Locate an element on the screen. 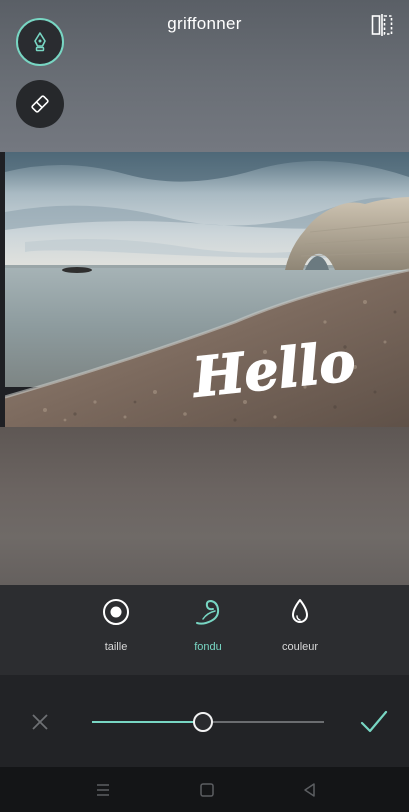 This screenshot has height=812, width=409. system-navigation-bar is located at coordinates (204, 789).